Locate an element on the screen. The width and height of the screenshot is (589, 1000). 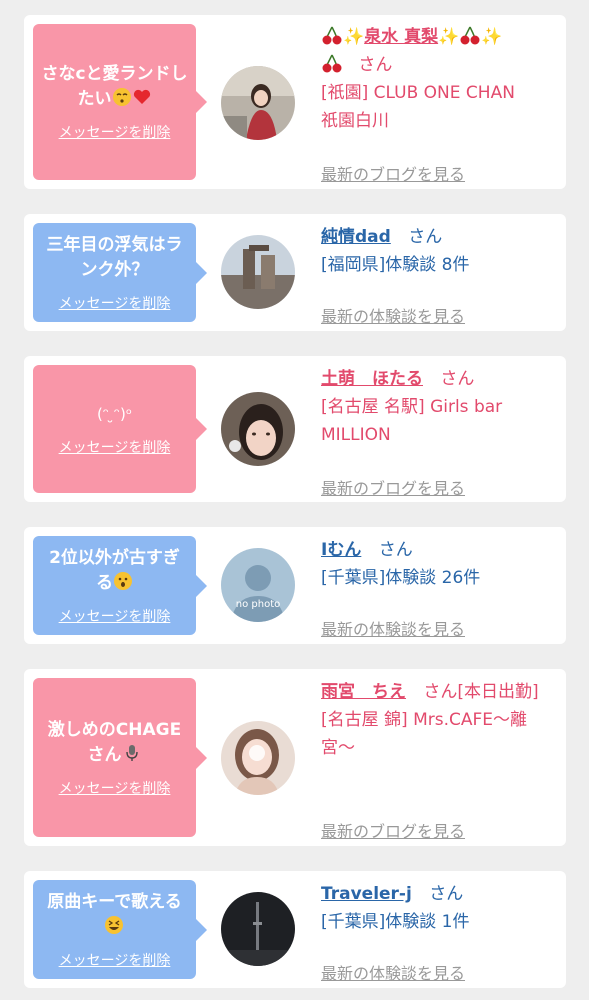
user-info: Traveler-j さん [千葉県]体験談 1件 最新の体験談を見る is located at coordinates (438, 931).